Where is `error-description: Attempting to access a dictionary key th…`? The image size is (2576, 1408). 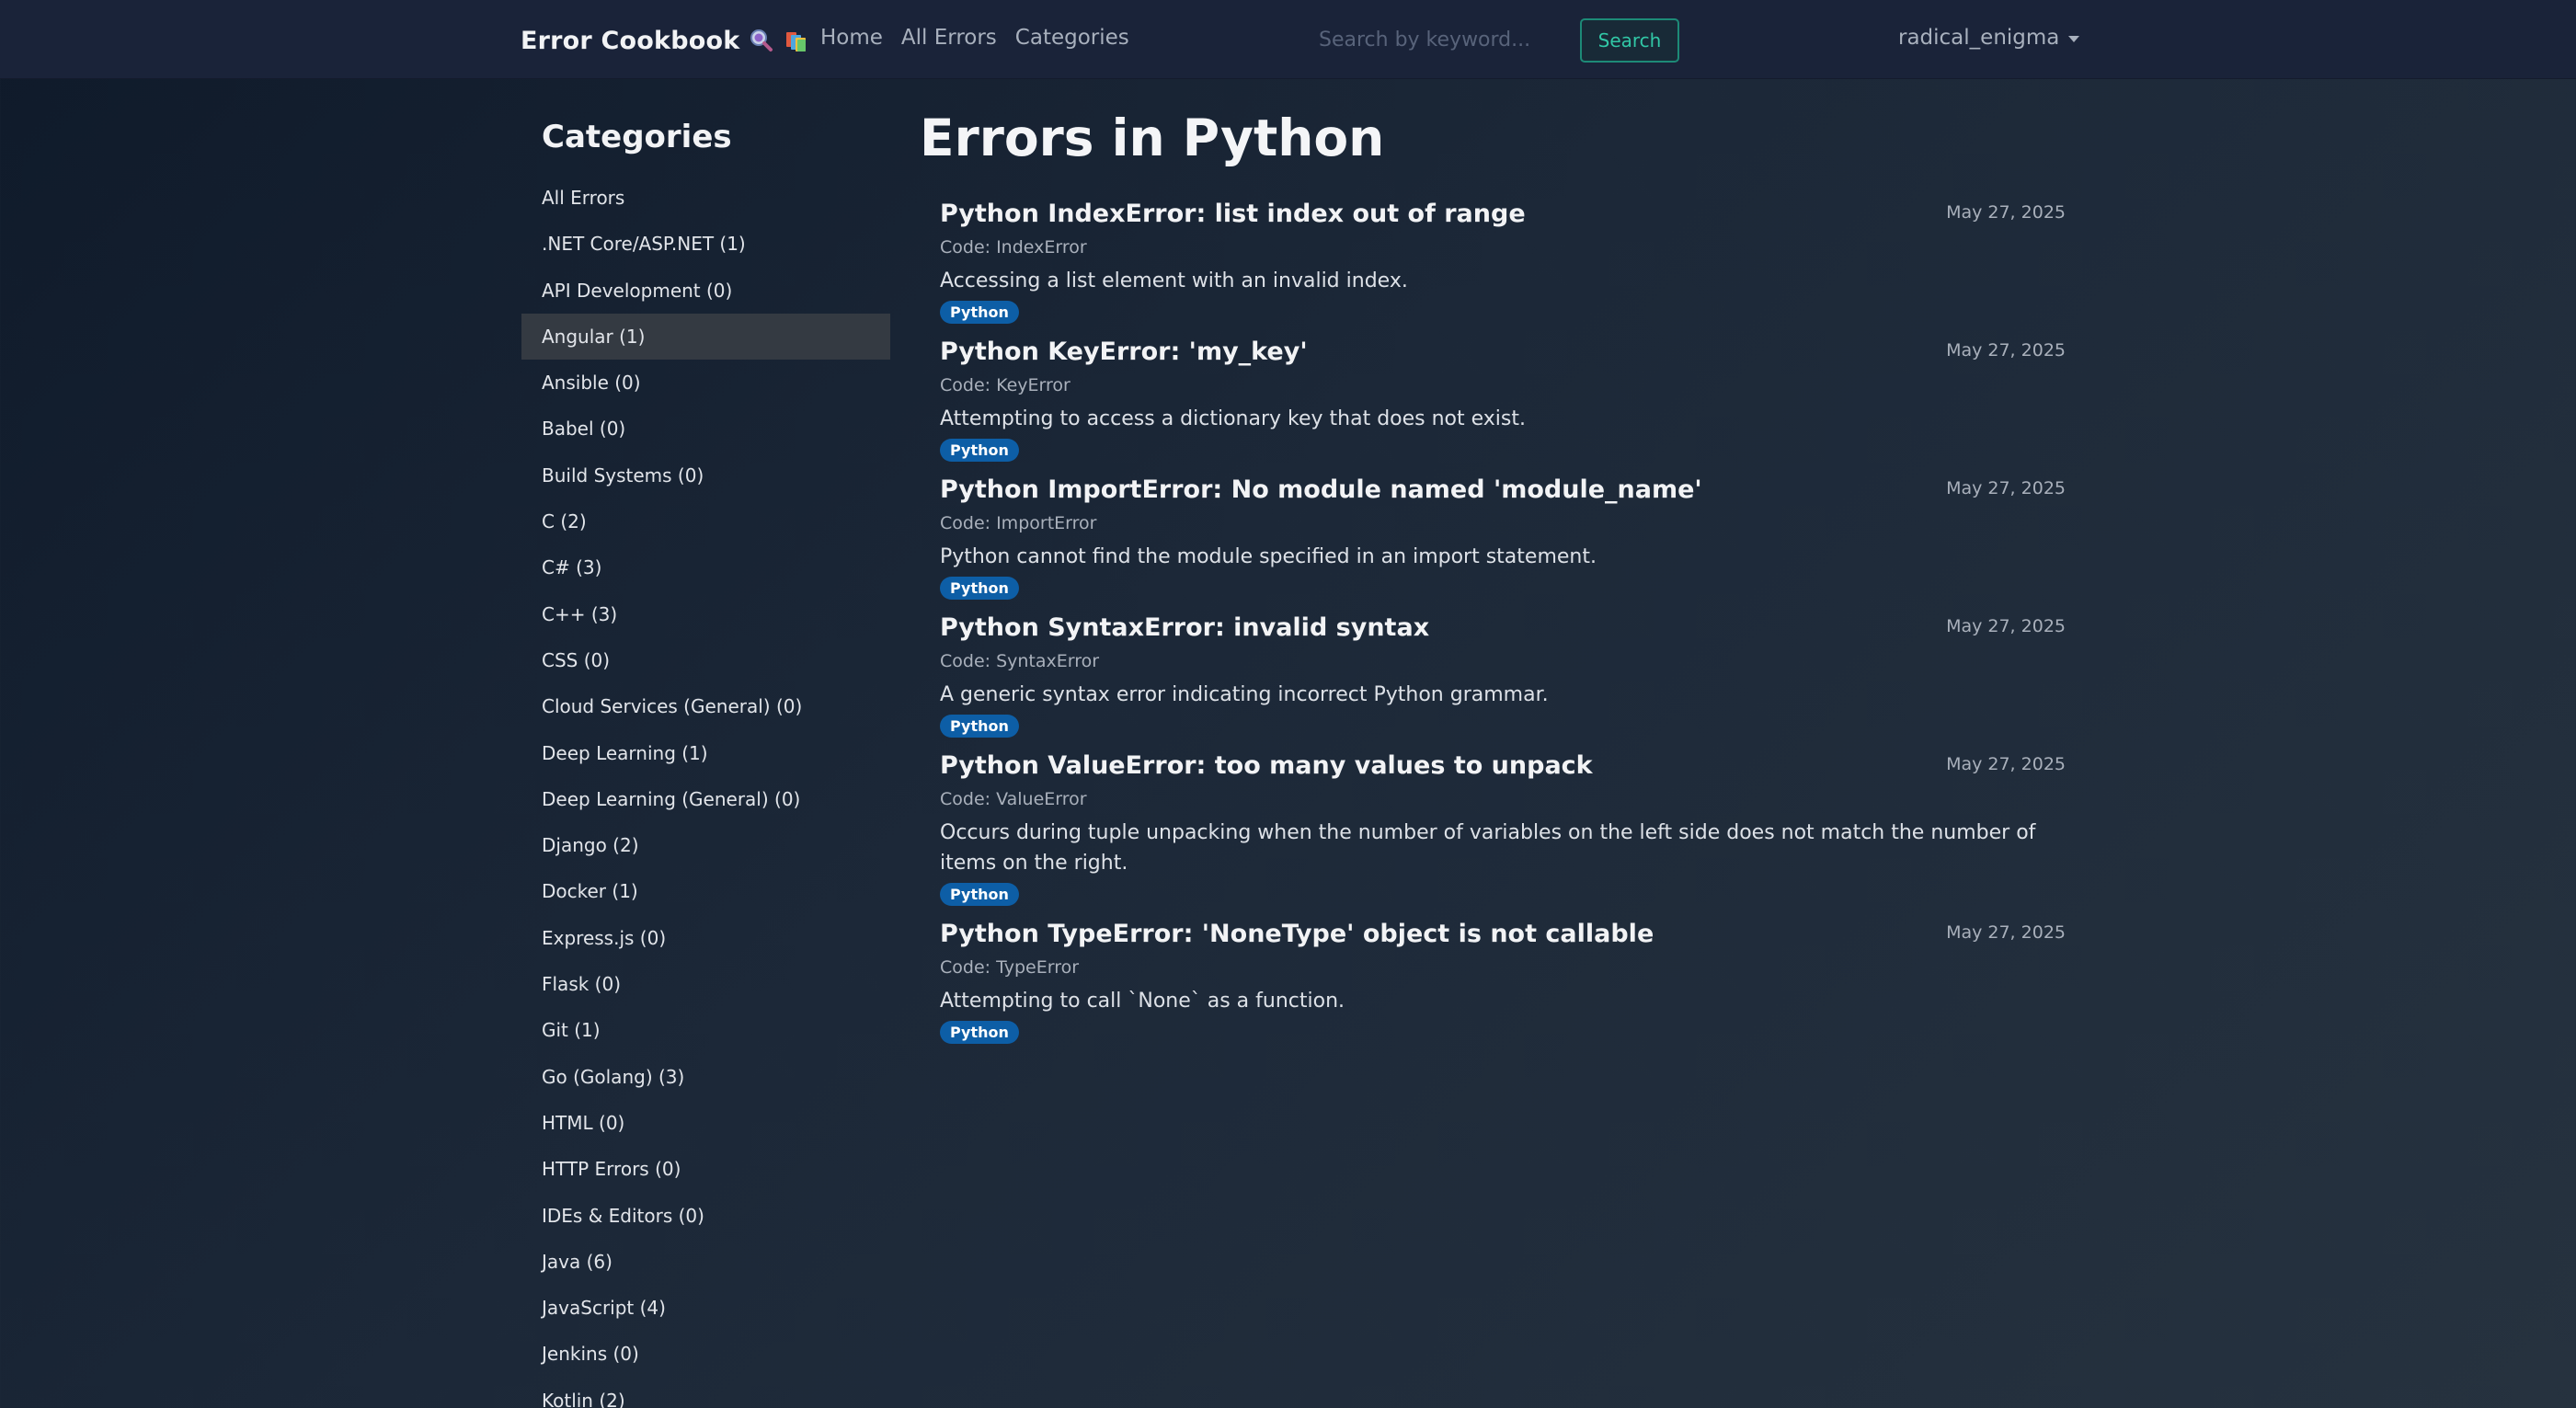 error-description: Attempting to access a dictionary key th… is located at coordinates (1233, 418).